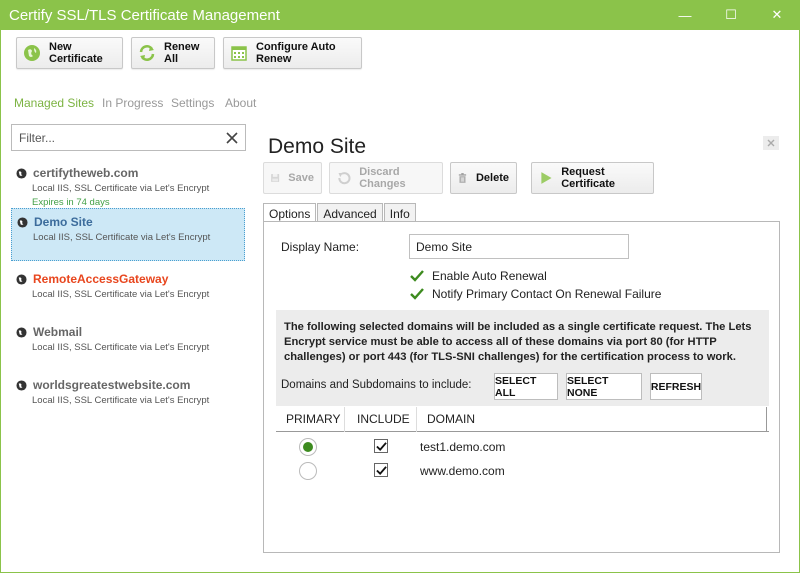 Image resolution: width=800 pixels, height=573 pixels. Describe the element at coordinates (275, 178) in the screenshot. I see `save-icon` at that location.